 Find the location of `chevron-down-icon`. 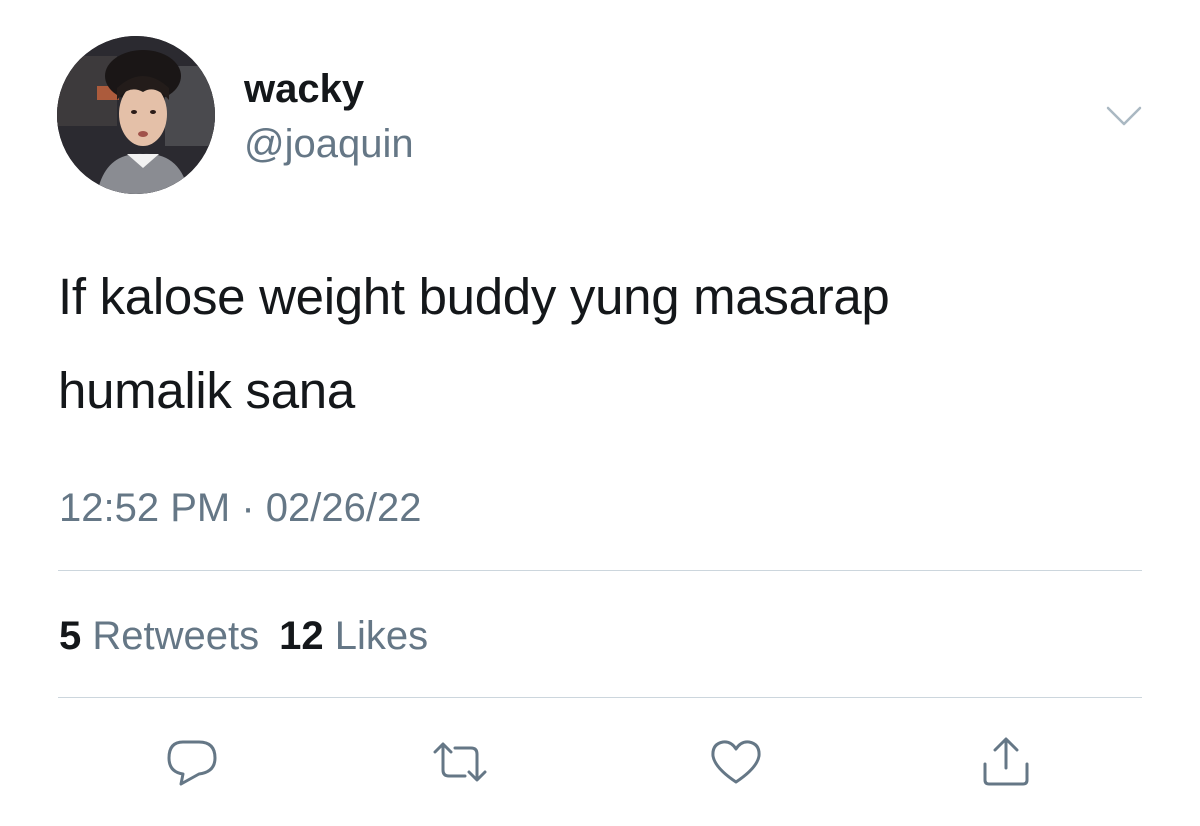

chevron-down-icon is located at coordinates (1124, 116).